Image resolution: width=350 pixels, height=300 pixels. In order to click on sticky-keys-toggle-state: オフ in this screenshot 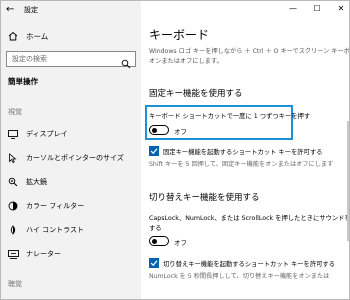, I will do `click(180, 132)`.